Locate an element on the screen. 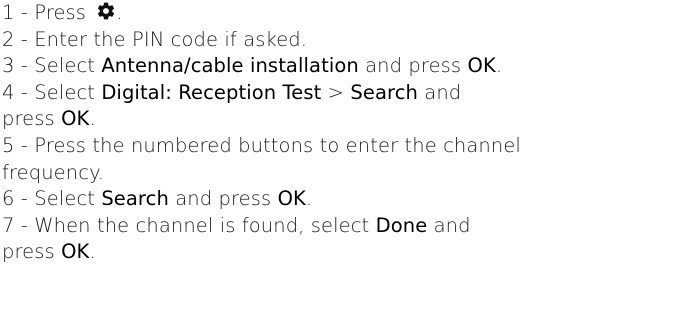 The image size is (687, 331). step-text: Press is located at coordinates (63, 12).